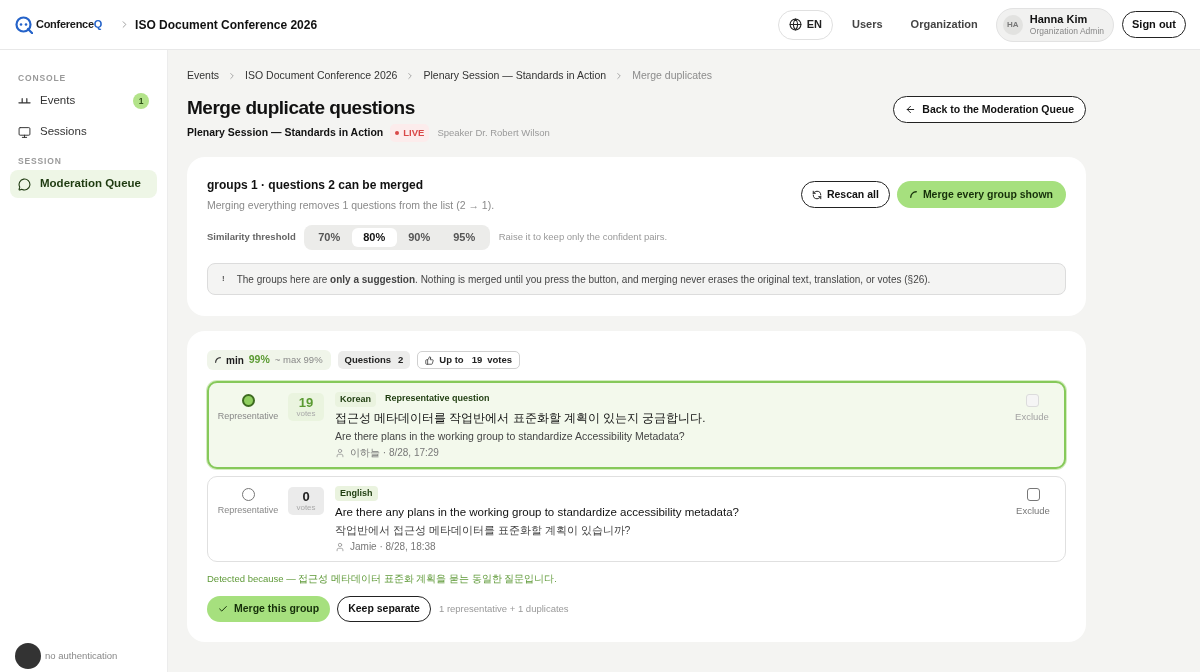 The width and height of the screenshot is (1200, 672). I want to click on merge-all-button: Merge every group shown, so click(981, 194).